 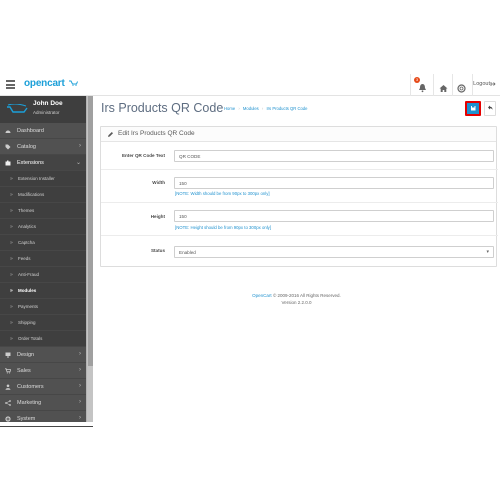 I want to click on sidebar-item-label: Marketing, so click(x=29, y=403).